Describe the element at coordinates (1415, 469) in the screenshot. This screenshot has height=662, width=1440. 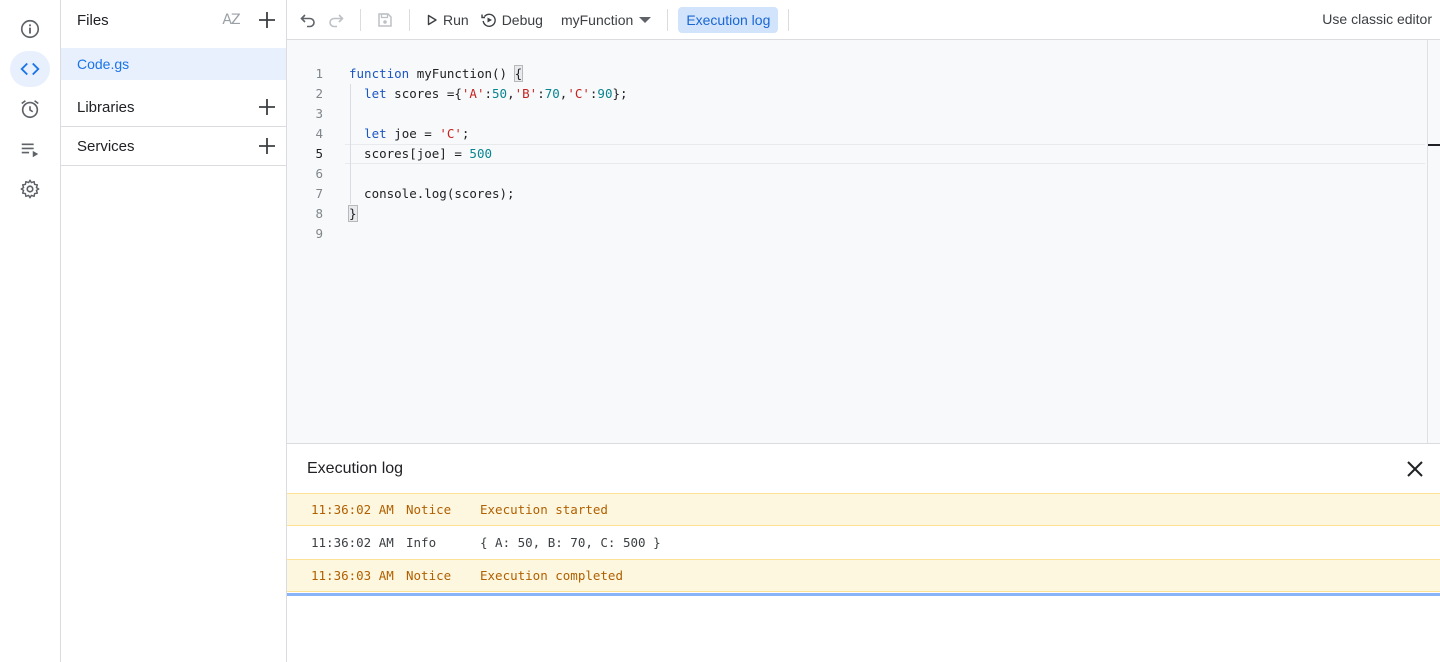
I see `close-icon` at that location.